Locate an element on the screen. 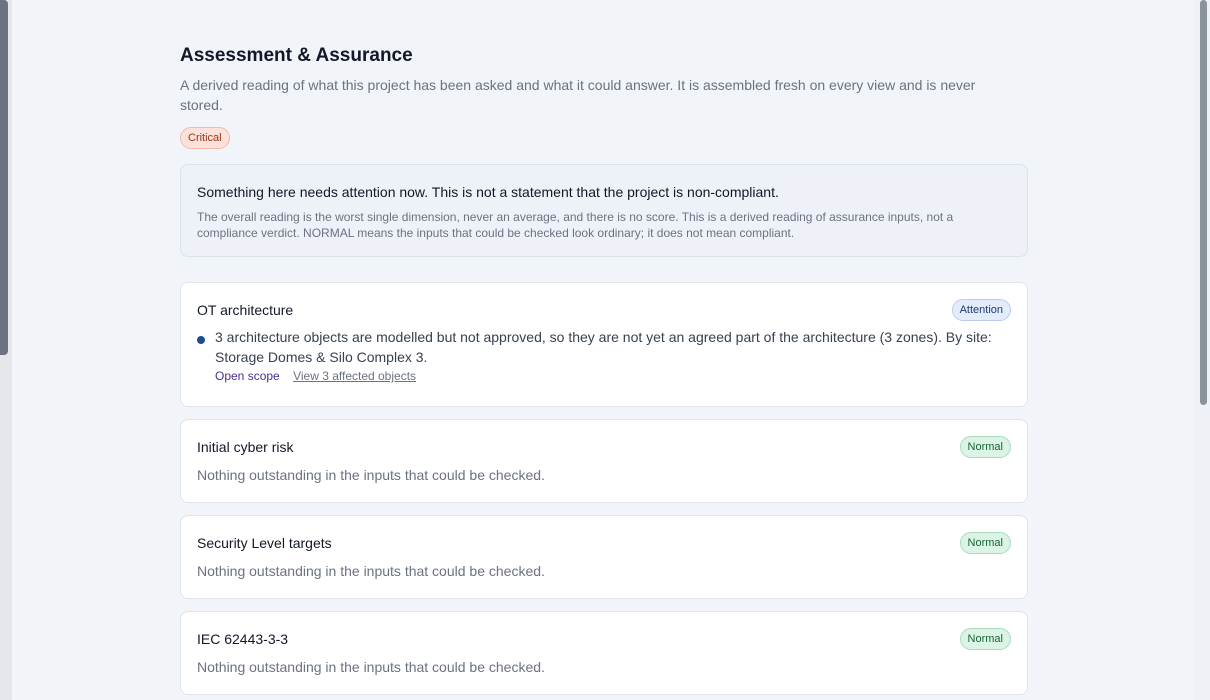 This screenshot has height=700, width=1210. dimension-card-header: Security Level targets Normal is located at coordinates (604, 537).